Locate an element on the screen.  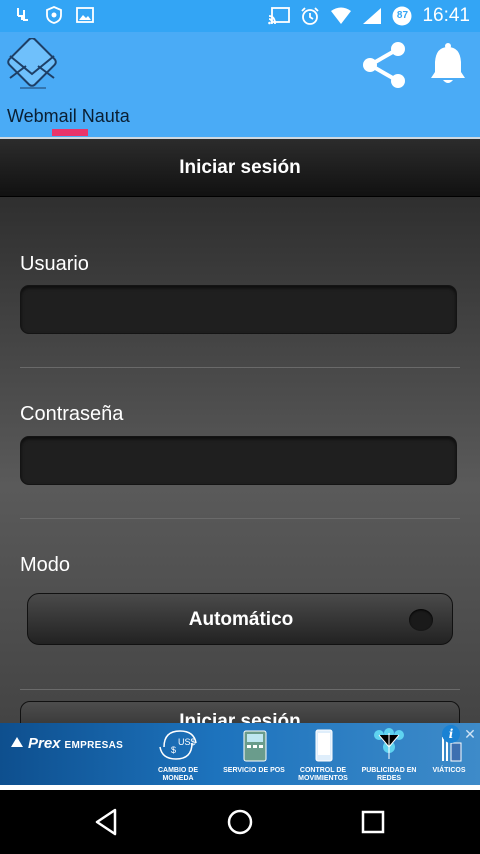
back-triangle-icon is located at coordinates (107, 822).